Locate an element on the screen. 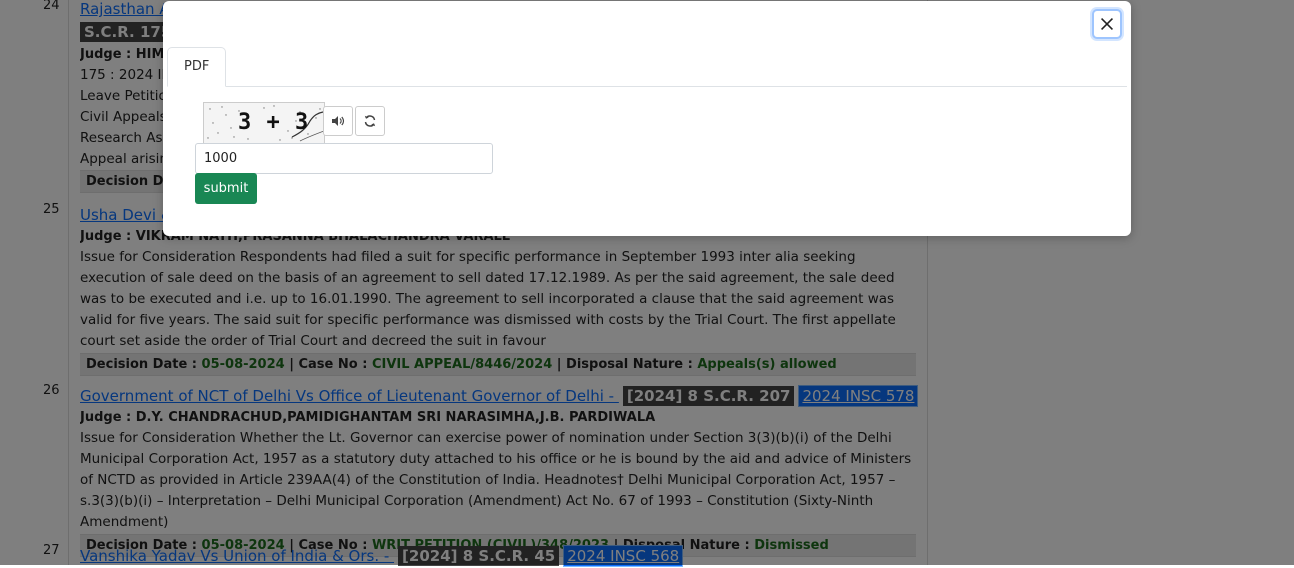 The height and width of the screenshot is (568, 1294). tab-pdf: PDF is located at coordinates (197, 67).